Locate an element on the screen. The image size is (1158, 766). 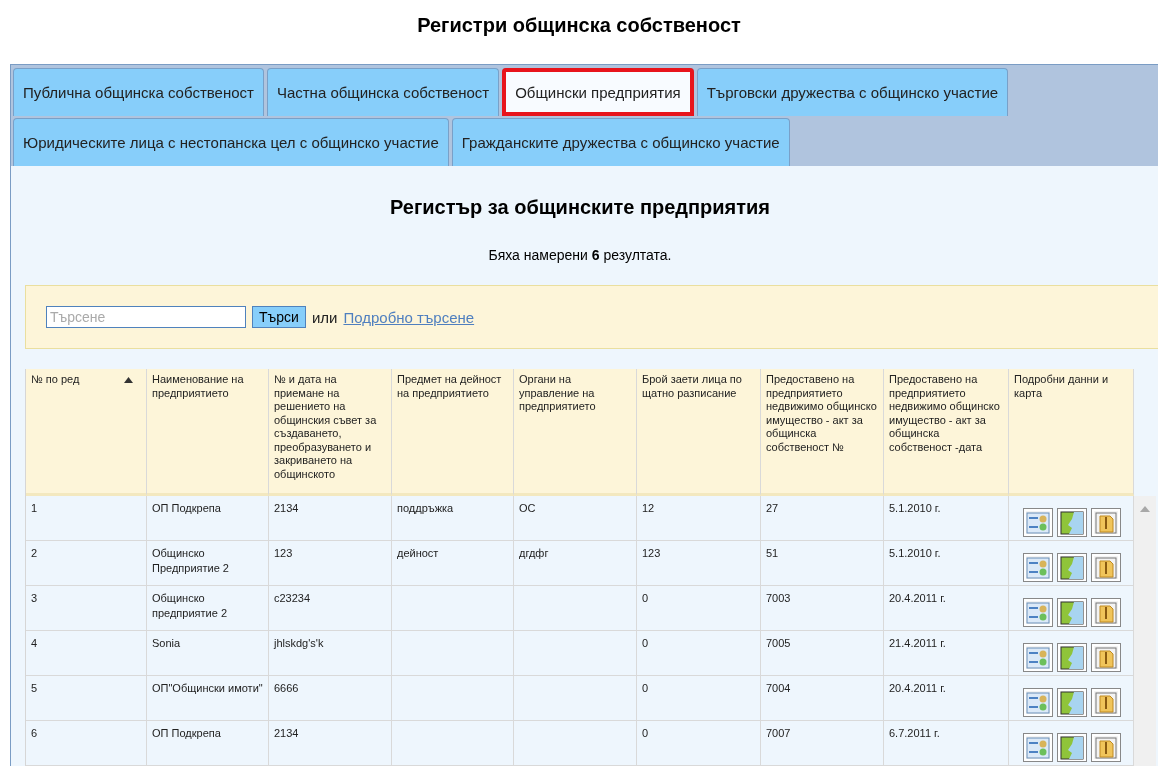
tab: Юридическите лица с нестопанска цел с общинско участие is located at coordinates (231, 142).